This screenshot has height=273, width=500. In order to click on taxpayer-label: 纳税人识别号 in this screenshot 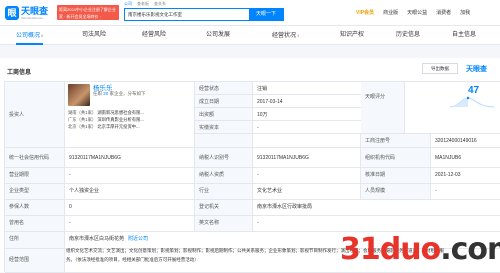, I will do `click(224, 158)`.